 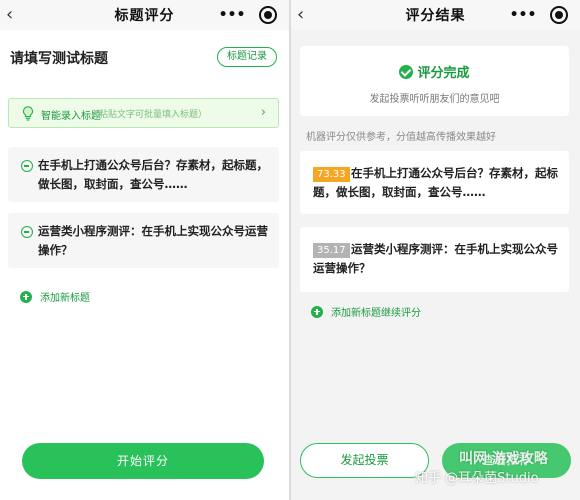 What do you see at coordinates (28, 113) in the screenshot?
I see `lightbulb-icon` at bounding box center [28, 113].